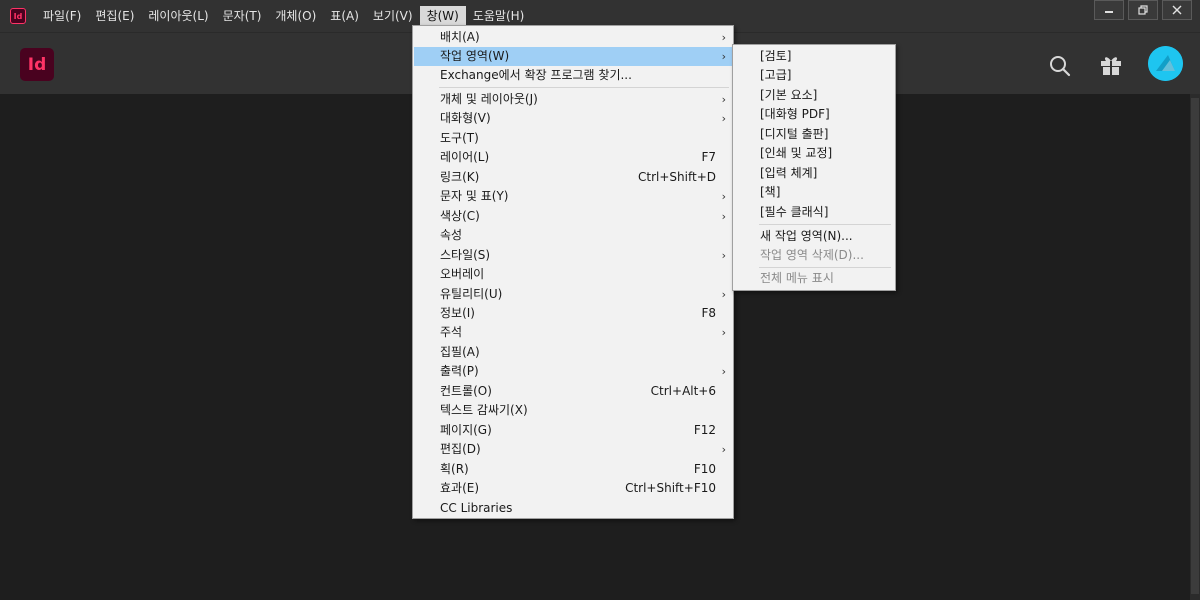  I want to click on menu-layout: 레이아웃(L), so click(178, 16).